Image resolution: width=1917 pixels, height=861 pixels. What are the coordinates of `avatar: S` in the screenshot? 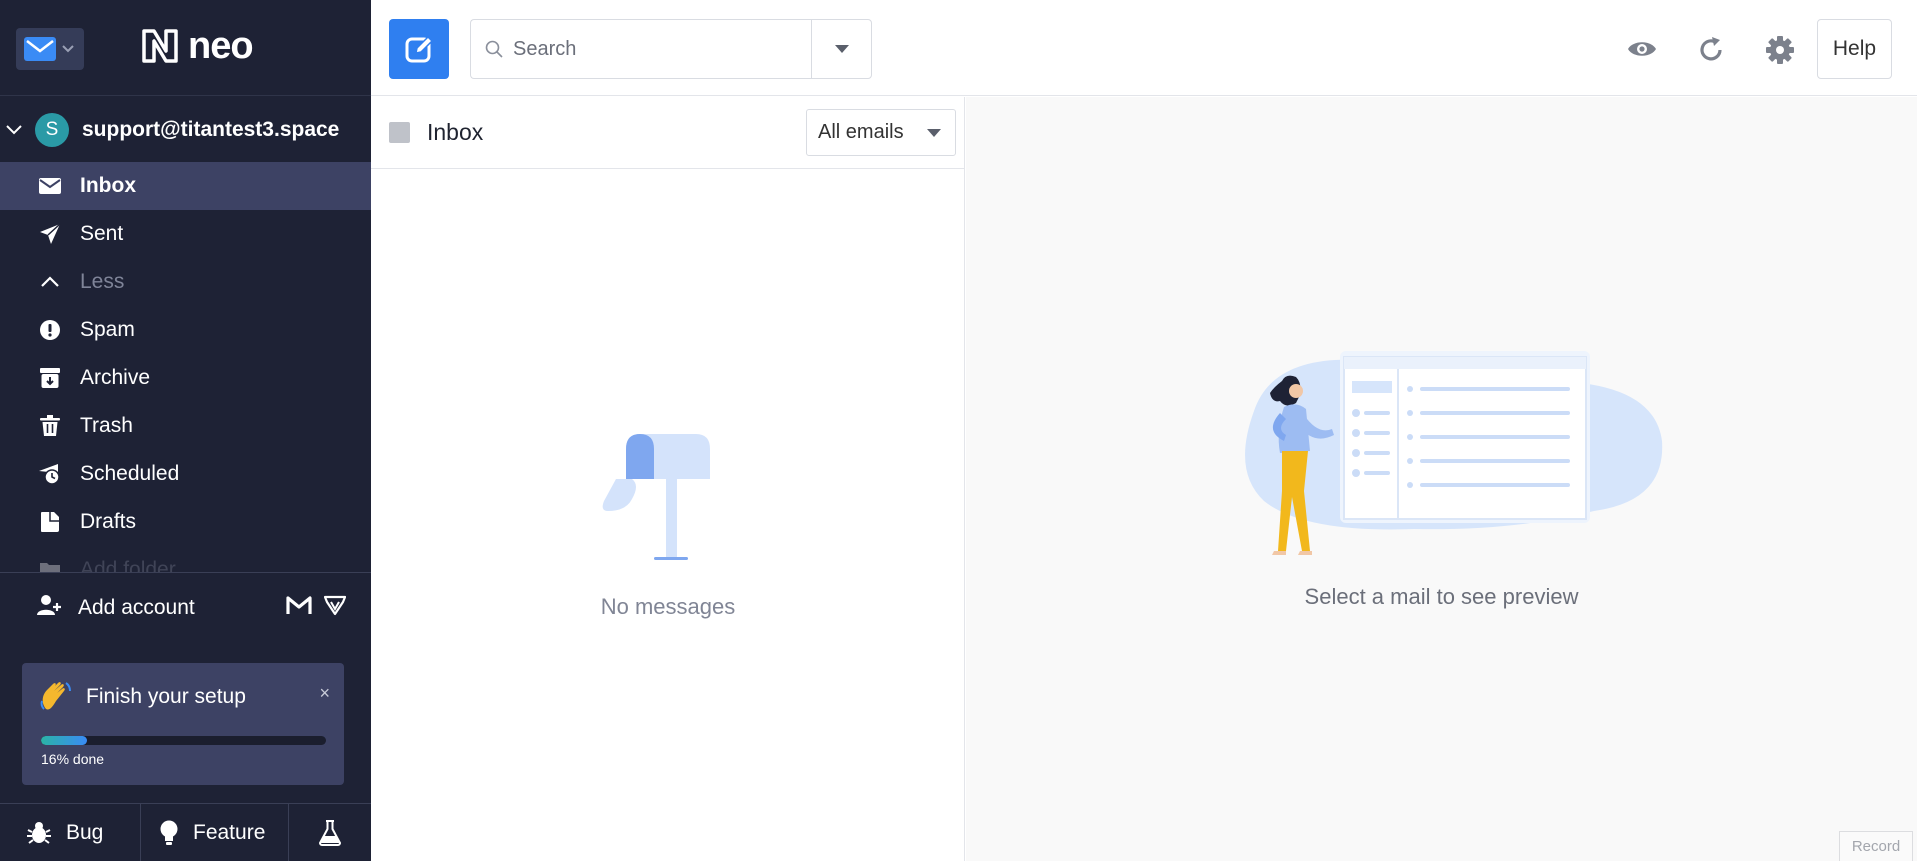 It's located at (52, 130).